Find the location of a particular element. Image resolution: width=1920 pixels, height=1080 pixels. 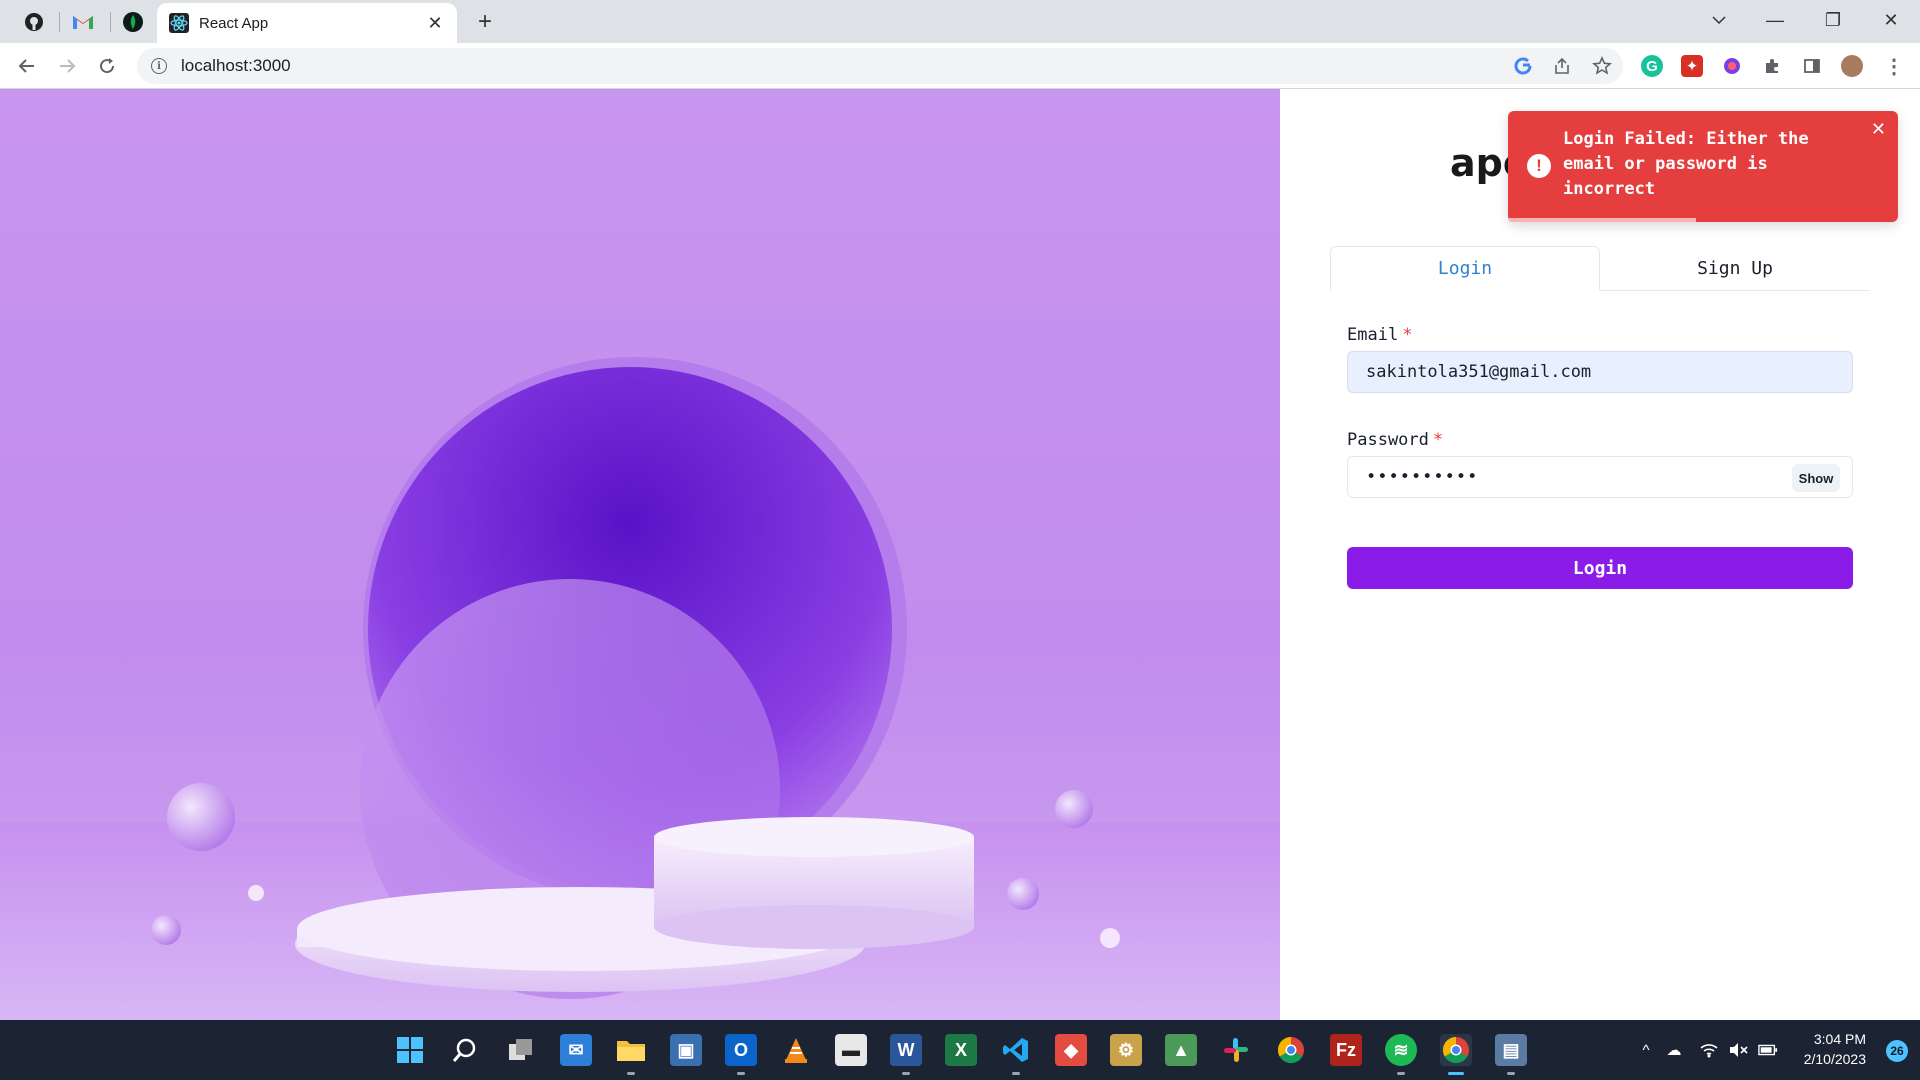

reload-button is located at coordinates (107, 66).